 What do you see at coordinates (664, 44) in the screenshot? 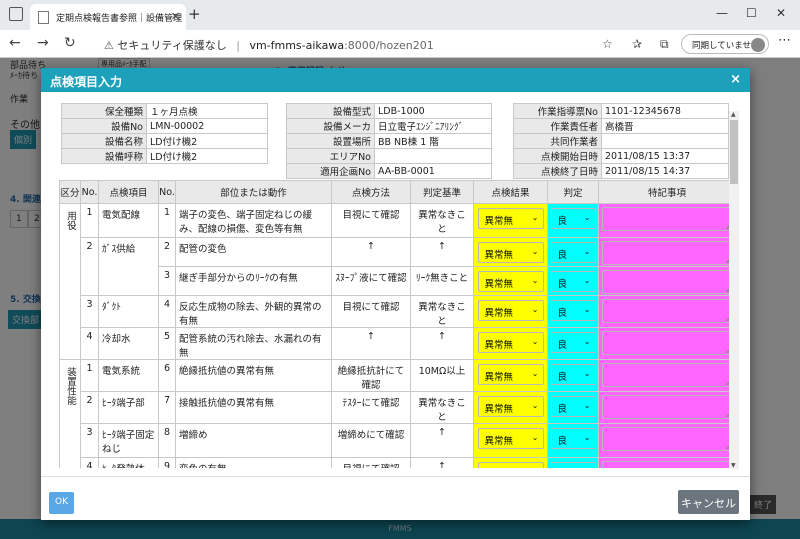
I see `collections-icon: ⧉` at bounding box center [664, 44].